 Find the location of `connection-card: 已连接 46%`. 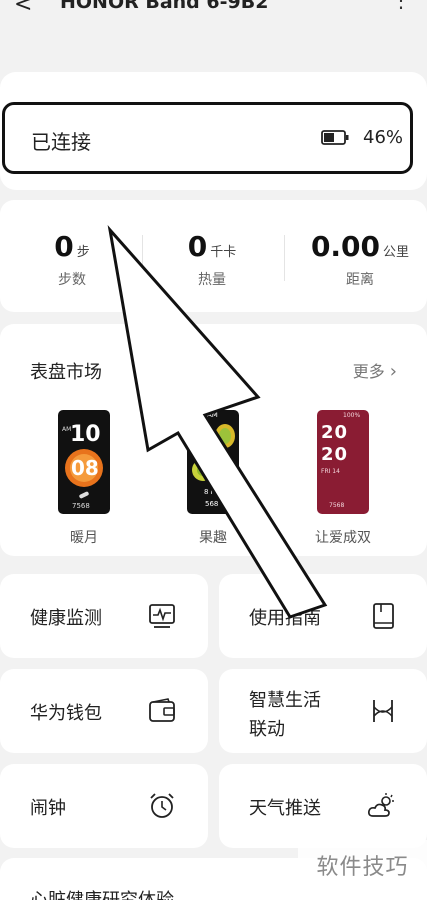

connection-card: 已连接 46% is located at coordinates (213, 131).